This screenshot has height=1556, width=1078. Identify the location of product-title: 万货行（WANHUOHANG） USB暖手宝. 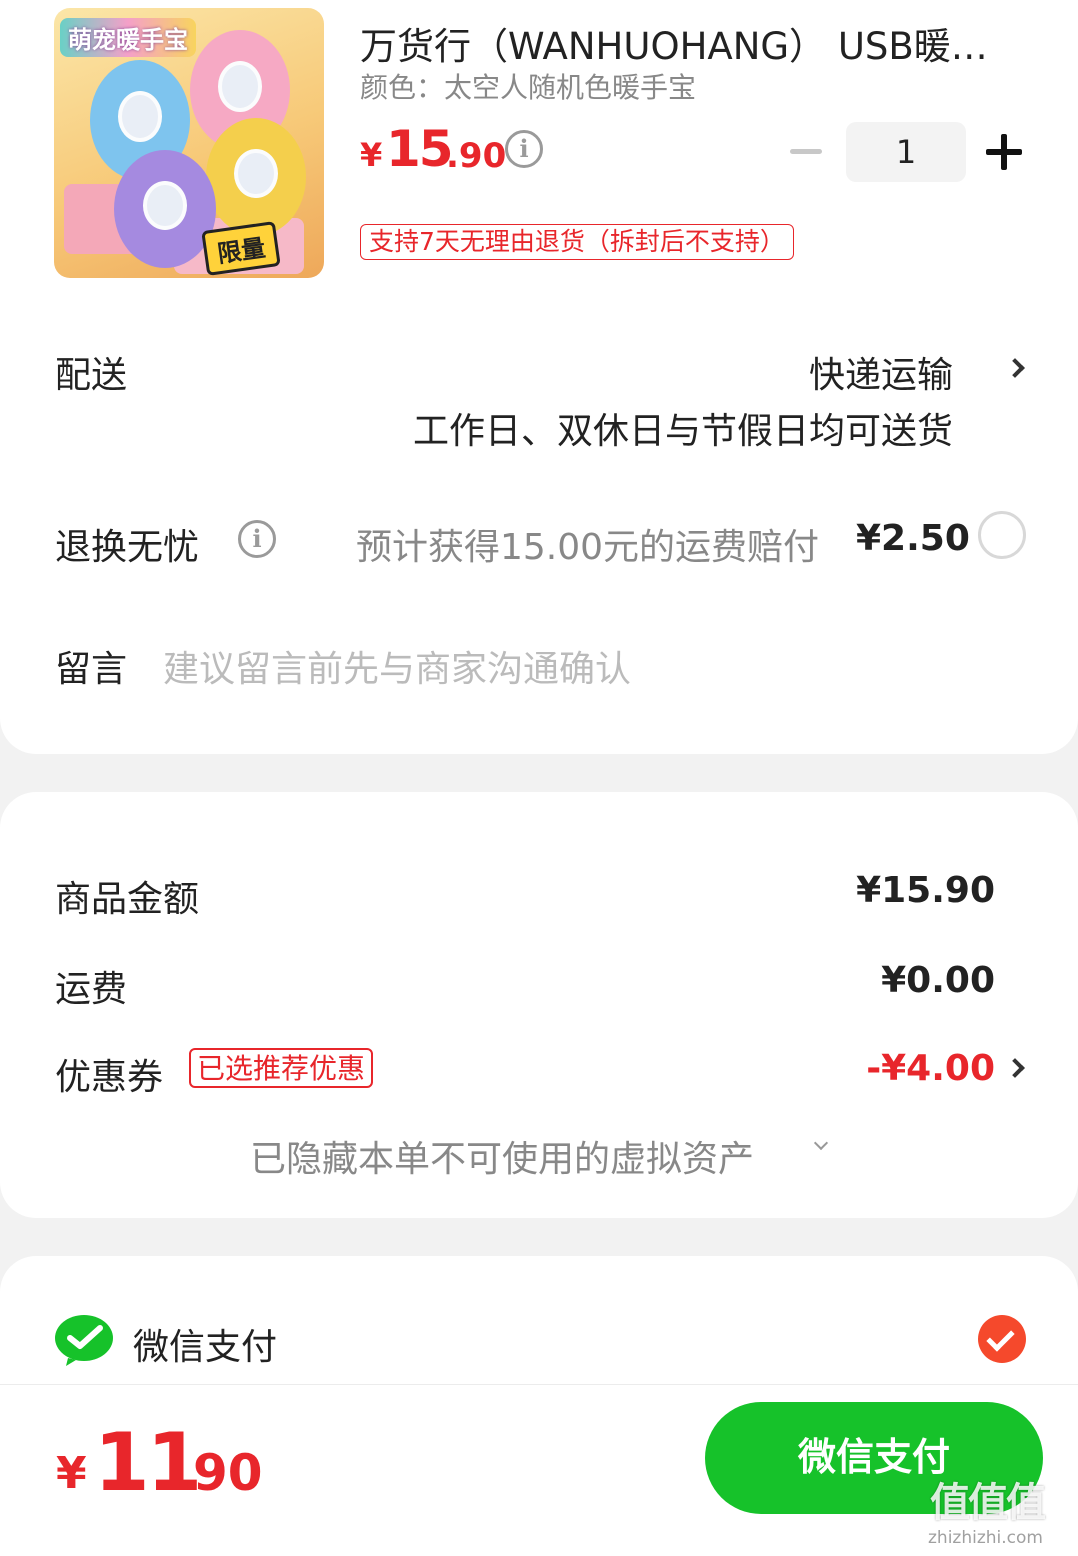
(690, 43).